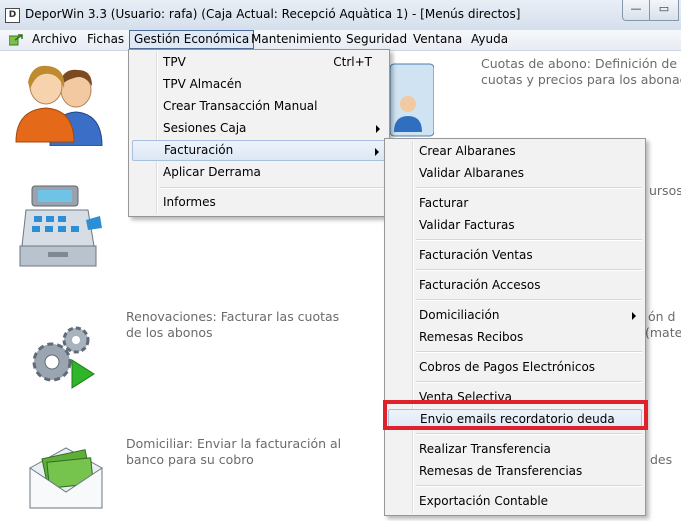  What do you see at coordinates (515, 415) in the screenshot?
I see `annotation-highlight-box` at bounding box center [515, 415].